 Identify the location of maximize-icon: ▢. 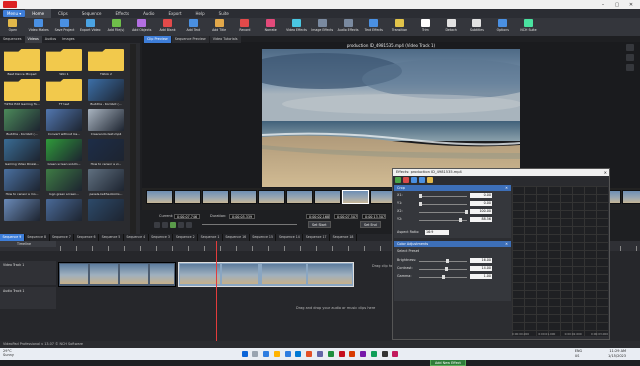
(617, 5).